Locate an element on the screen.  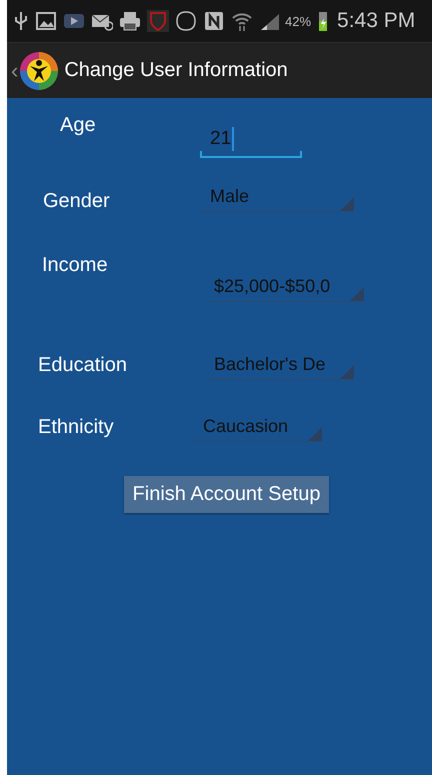
nfc-icon is located at coordinates (214, 21).